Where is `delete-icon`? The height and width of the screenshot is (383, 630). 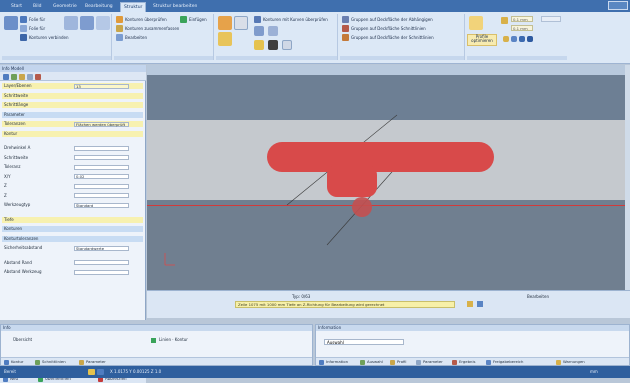 delete-icon is located at coordinates (38, 76).